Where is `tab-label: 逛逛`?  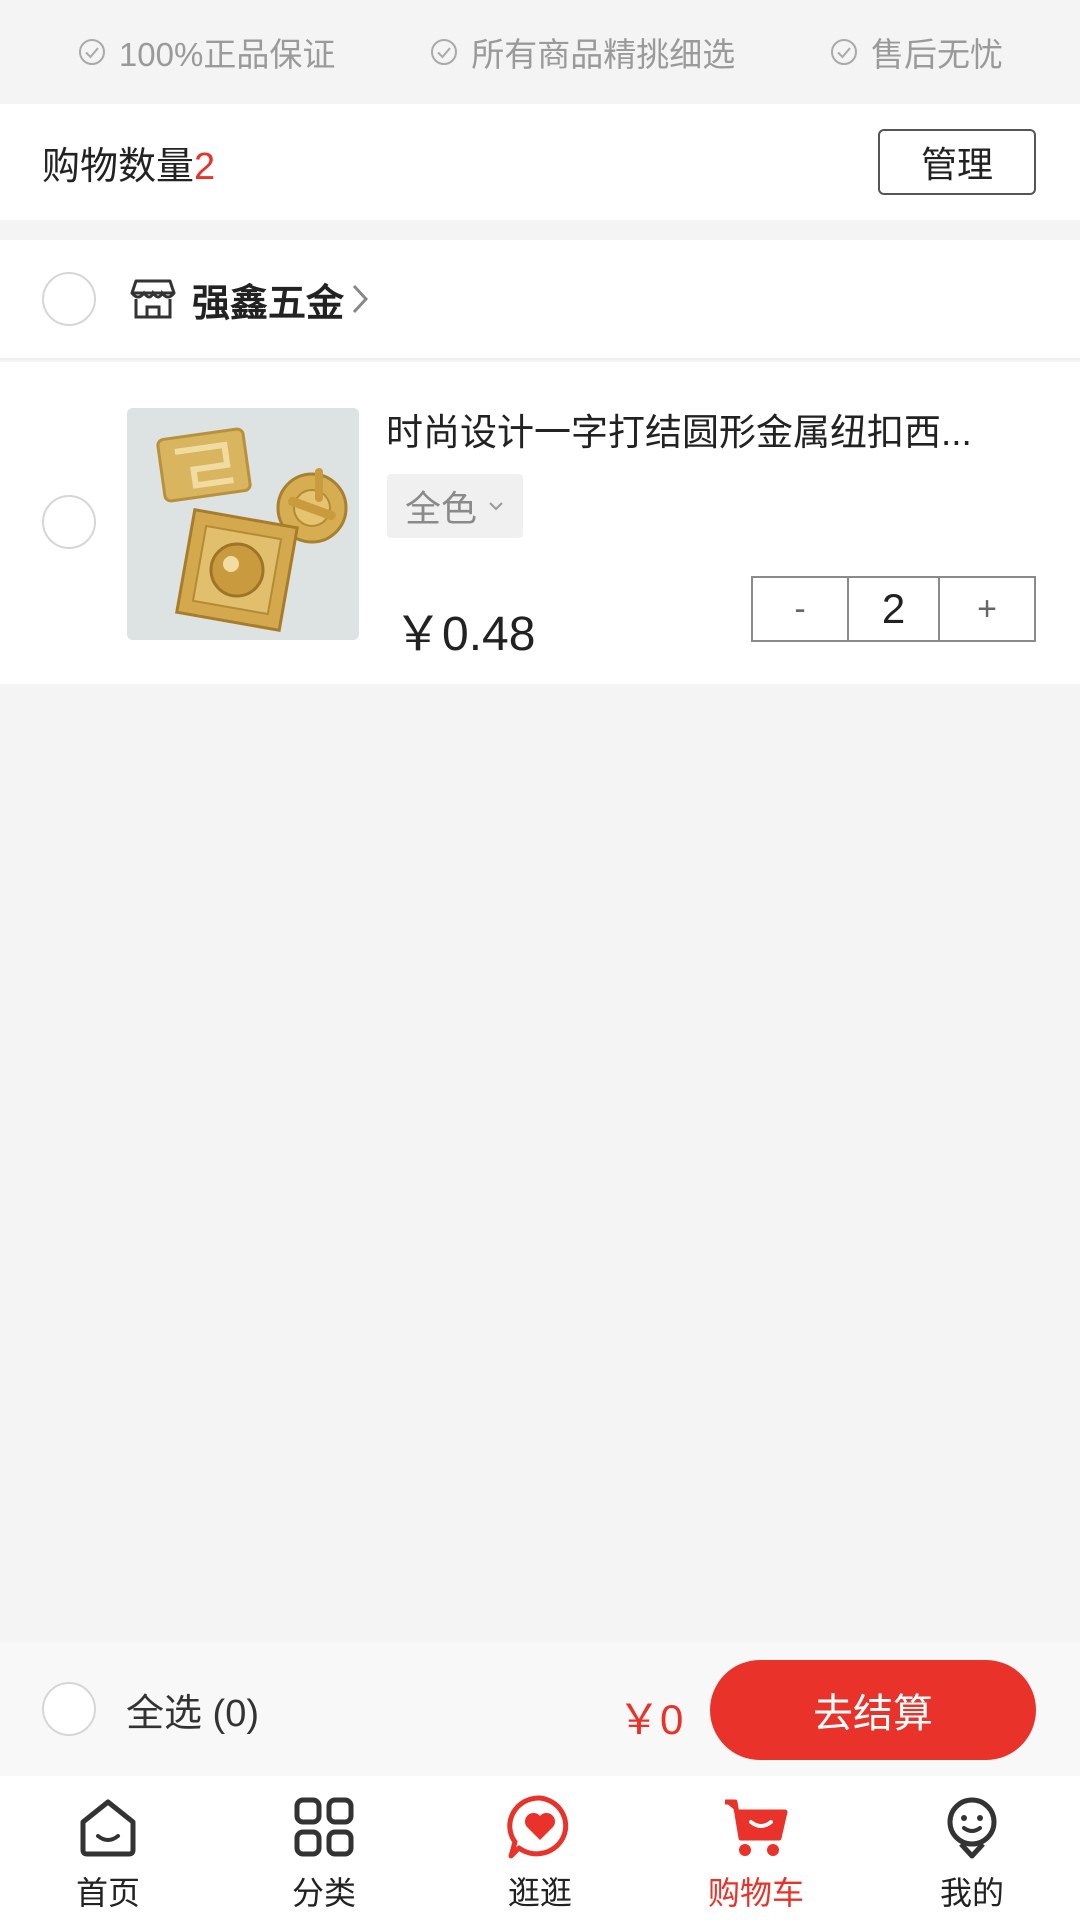
tab-label: 逛逛 is located at coordinates (539, 1893).